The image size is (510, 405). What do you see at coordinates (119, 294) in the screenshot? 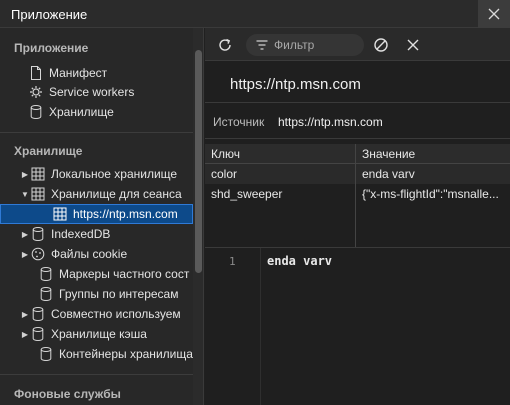
I see `sidebar-item-label: Группы по интересам` at bounding box center [119, 294].